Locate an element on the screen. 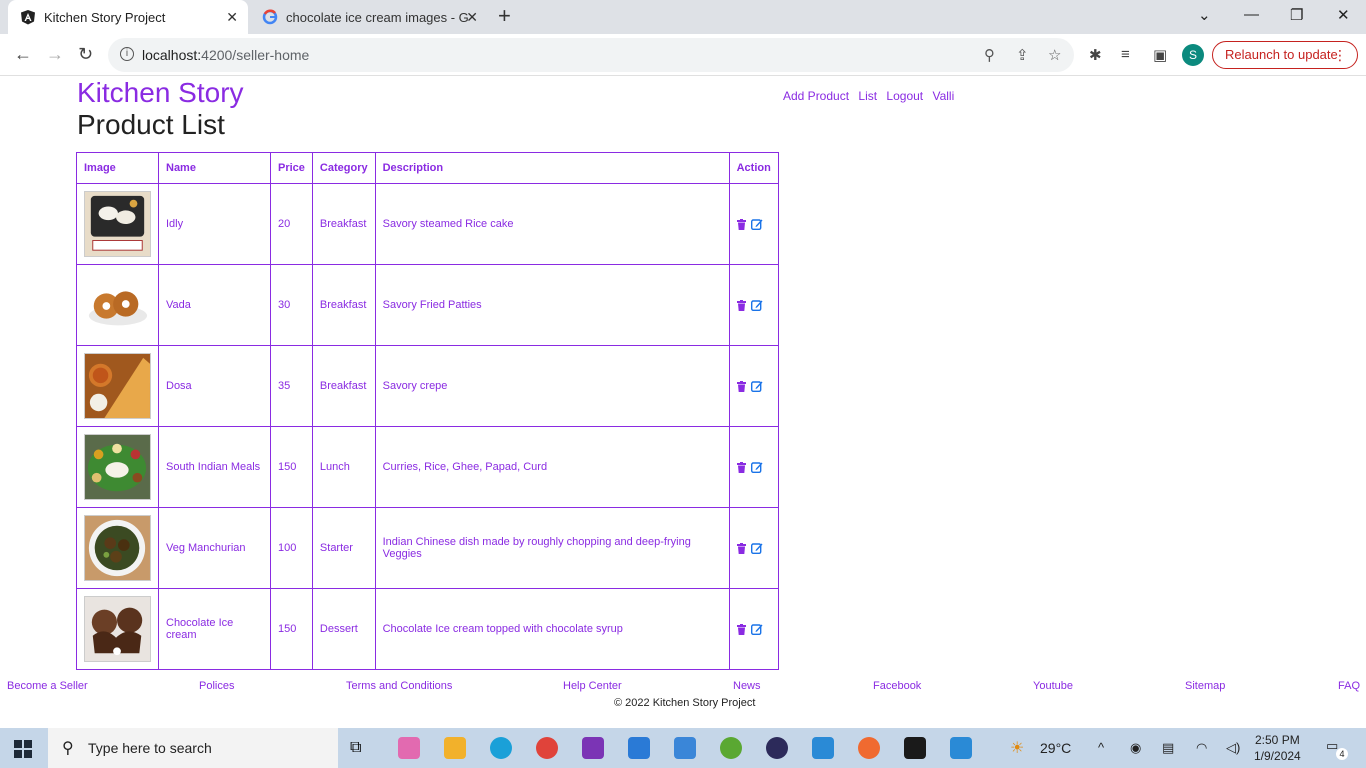  network-status-icon: ▤ is located at coordinates (1168, 748).